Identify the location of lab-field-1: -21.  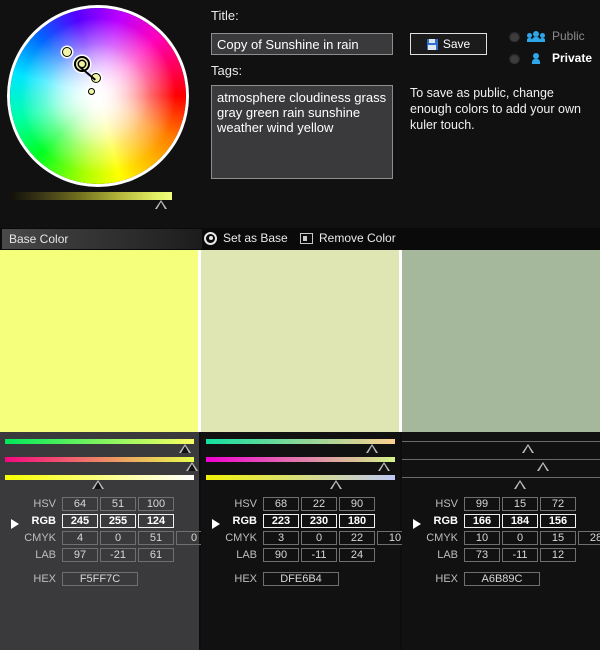
(118, 554).